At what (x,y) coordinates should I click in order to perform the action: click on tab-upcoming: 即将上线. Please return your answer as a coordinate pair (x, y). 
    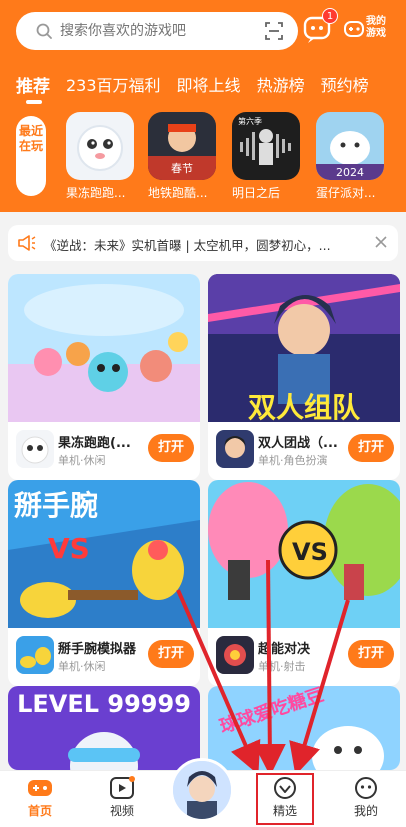
    Looking at the image, I should click on (209, 85).